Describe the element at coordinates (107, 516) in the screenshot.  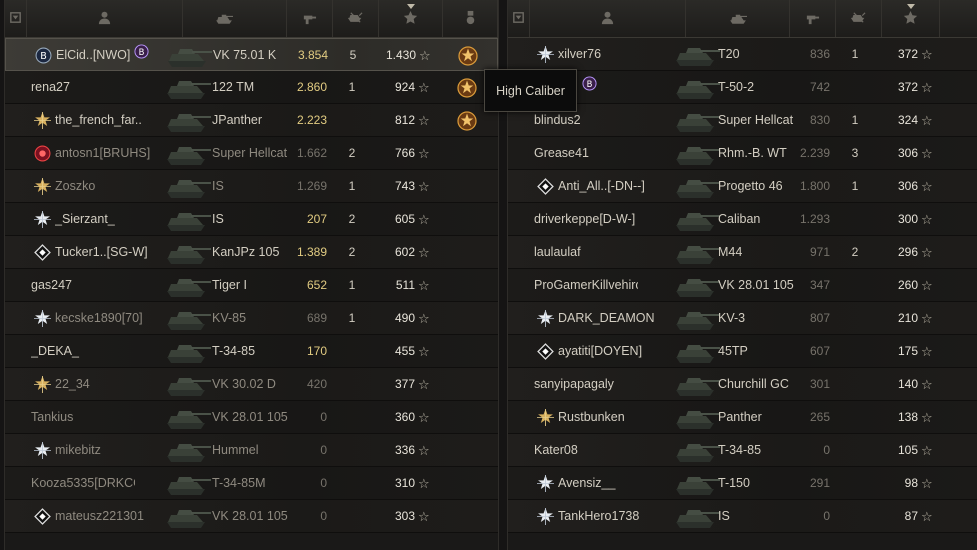
I see `player-name: mateusz221301` at that location.